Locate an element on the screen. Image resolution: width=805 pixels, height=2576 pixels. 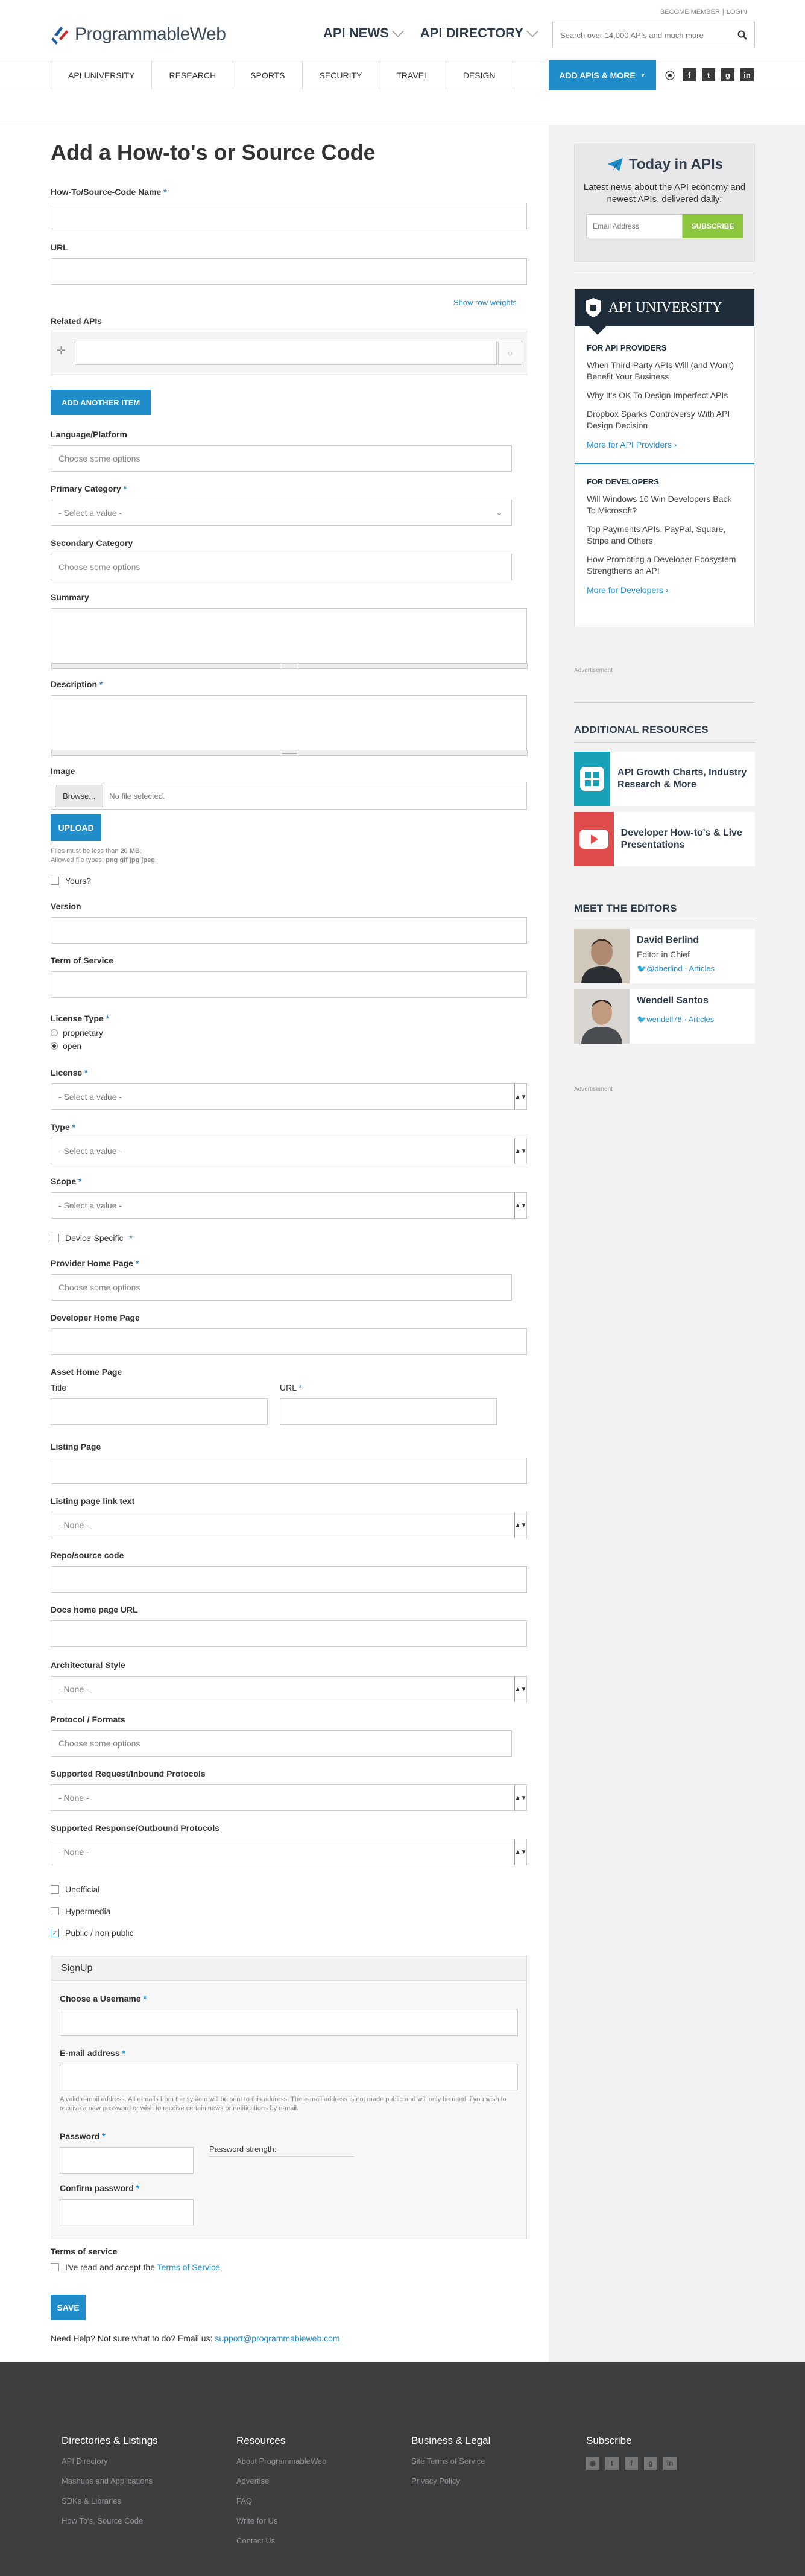
editor-twitter-link: wendell78 is located at coordinates (664, 1019).